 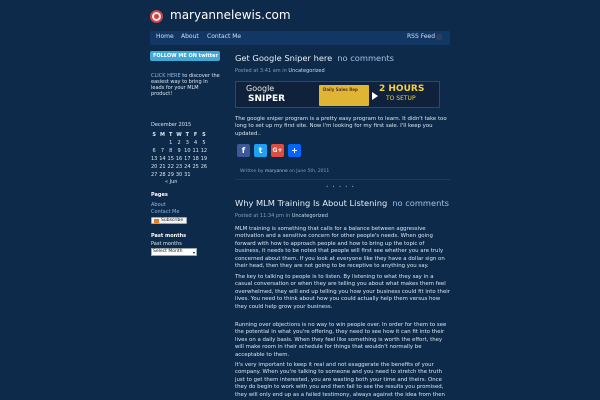 I want to click on nav-rss: RSS Feed, so click(x=421, y=36).